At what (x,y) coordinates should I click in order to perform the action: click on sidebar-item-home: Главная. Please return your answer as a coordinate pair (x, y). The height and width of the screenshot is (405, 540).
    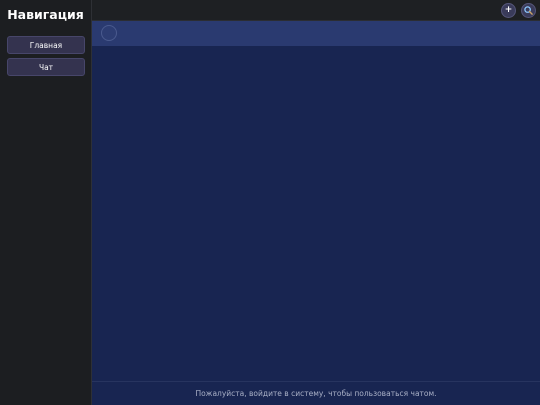
    Looking at the image, I should click on (46, 45).